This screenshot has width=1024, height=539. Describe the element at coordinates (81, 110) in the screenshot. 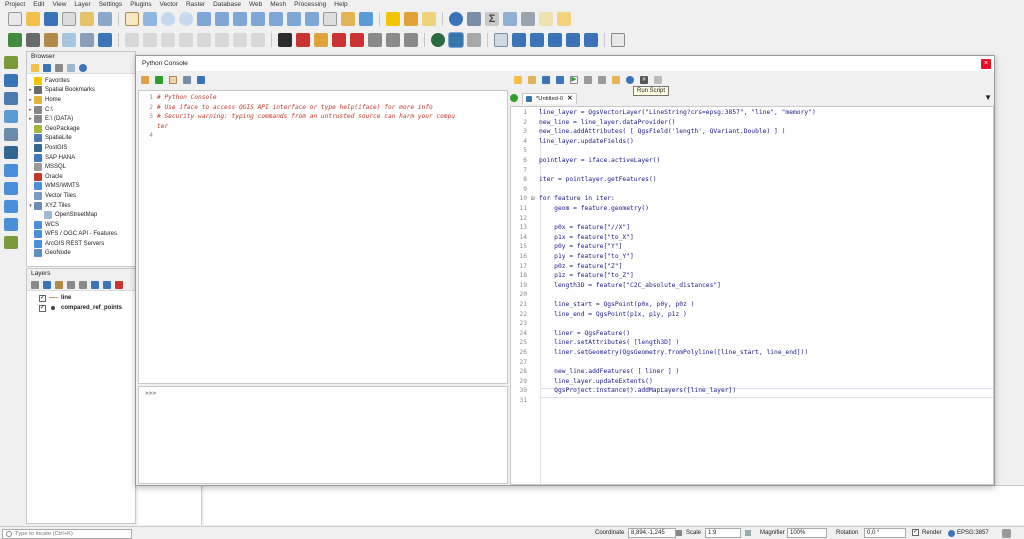

I see `browser-item: ▸ C:\` at that location.